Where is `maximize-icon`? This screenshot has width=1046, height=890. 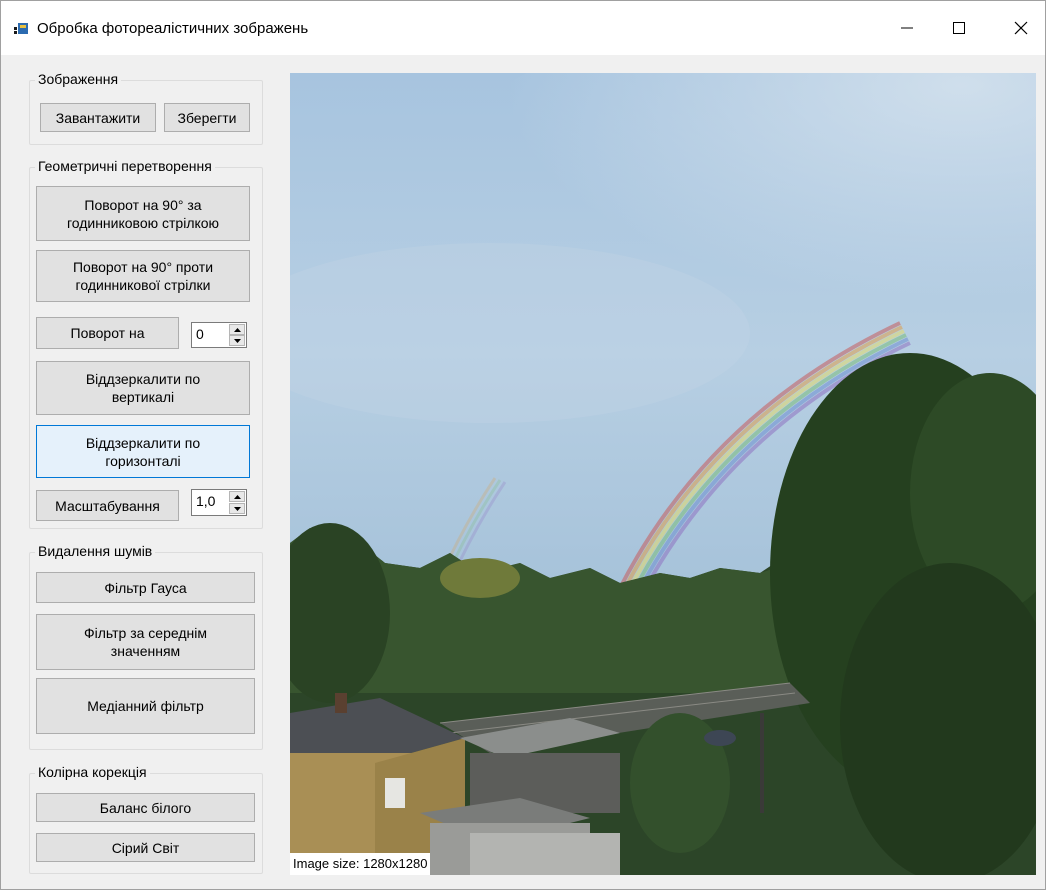
maximize-icon is located at coordinates (959, 28).